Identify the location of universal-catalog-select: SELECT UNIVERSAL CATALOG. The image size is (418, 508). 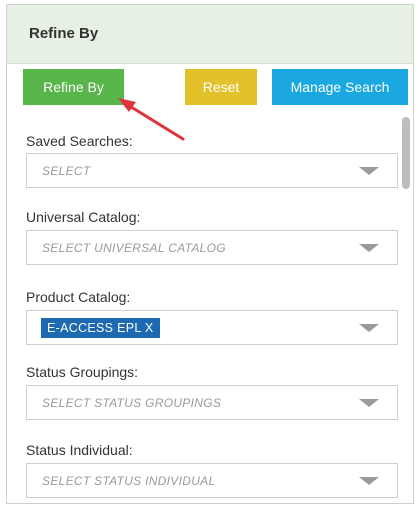
(212, 247).